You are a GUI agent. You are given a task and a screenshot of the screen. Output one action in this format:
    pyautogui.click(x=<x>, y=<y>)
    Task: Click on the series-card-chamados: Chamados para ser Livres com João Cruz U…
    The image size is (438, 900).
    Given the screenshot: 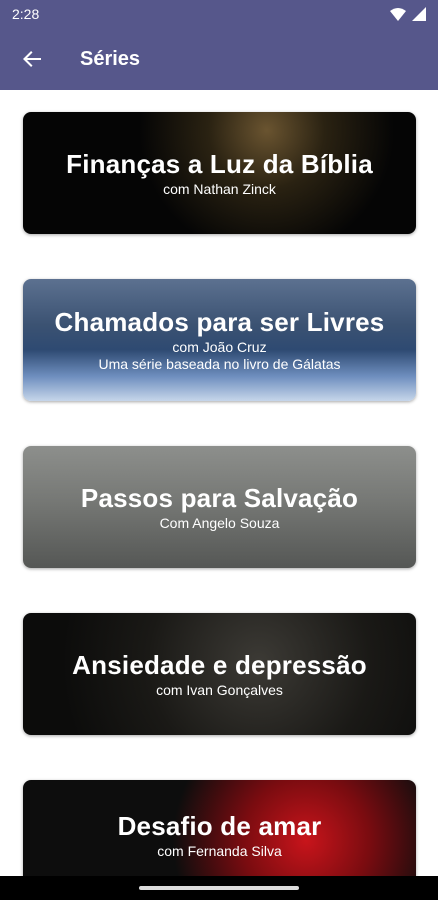 What is the action you would take?
    pyautogui.click(x=219, y=340)
    